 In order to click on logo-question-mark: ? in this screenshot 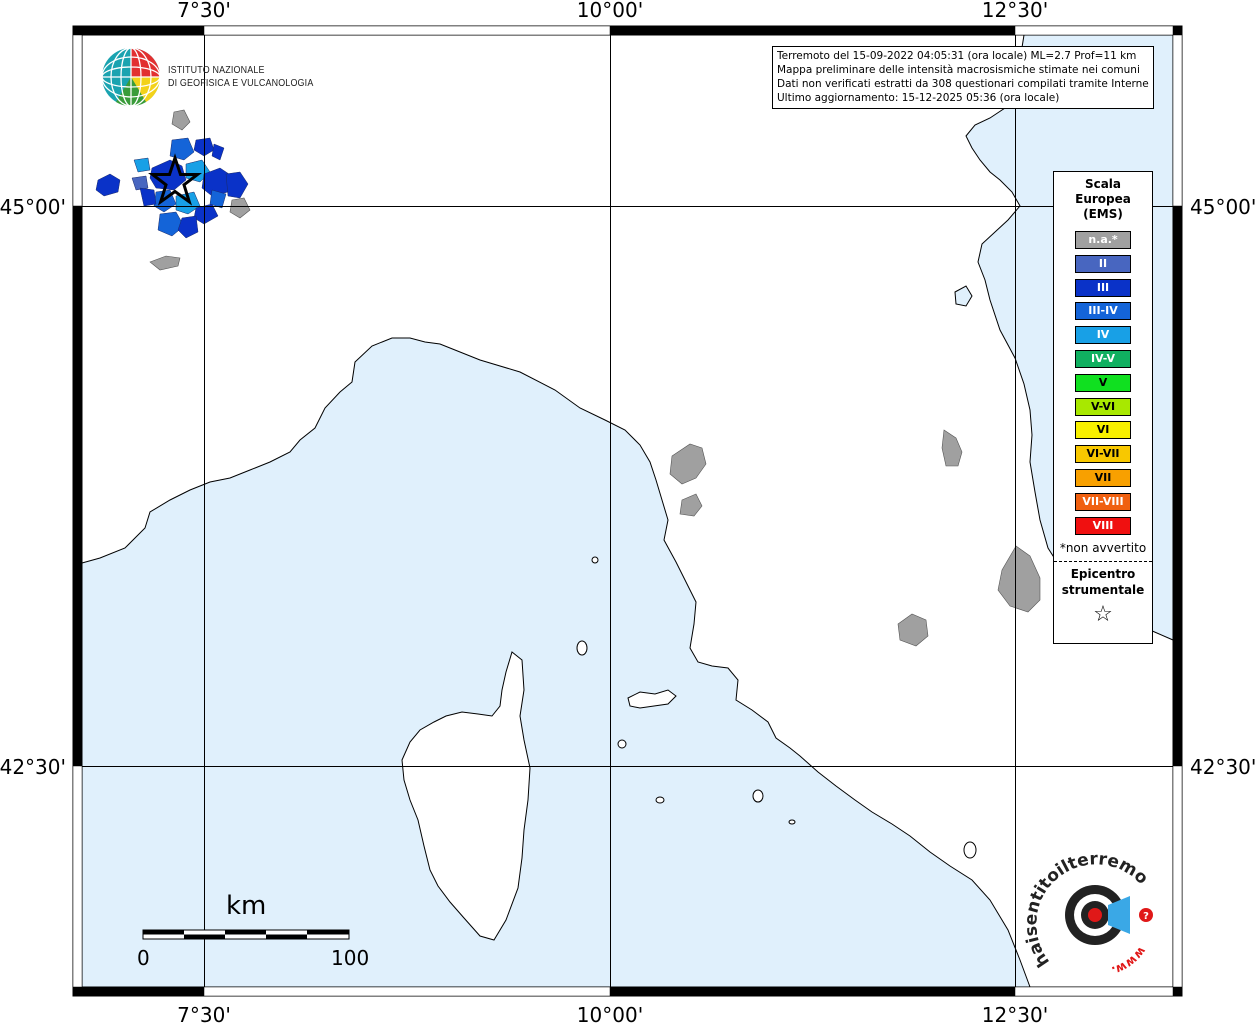, I will do `click(1146, 916)`.